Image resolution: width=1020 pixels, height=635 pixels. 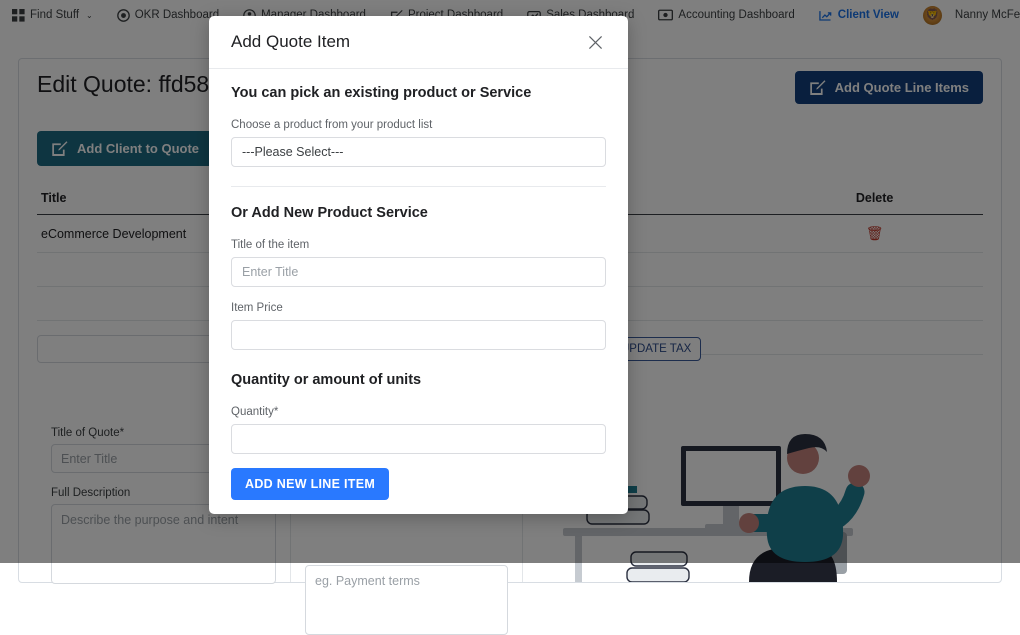 I want to click on item-price-label: Item Price, so click(x=418, y=308).